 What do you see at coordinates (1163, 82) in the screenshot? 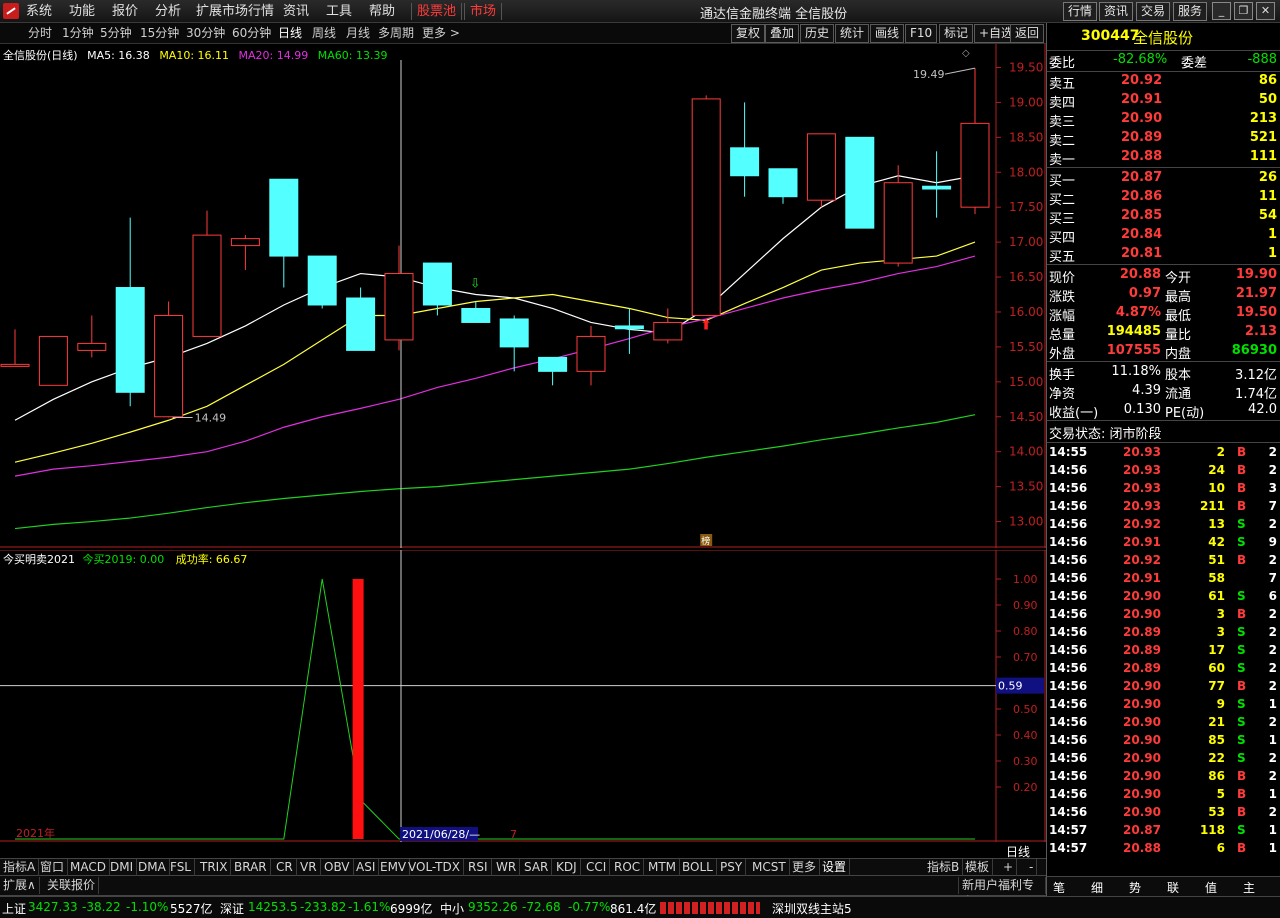
I see `ask-row: 卖五 20.92 86` at bounding box center [1163, 82].